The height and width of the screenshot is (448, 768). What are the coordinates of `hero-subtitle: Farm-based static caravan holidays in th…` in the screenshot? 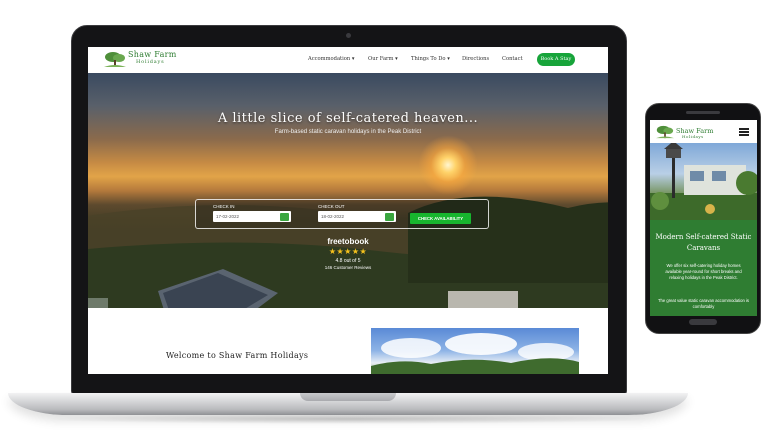 It's located at (348, 132).